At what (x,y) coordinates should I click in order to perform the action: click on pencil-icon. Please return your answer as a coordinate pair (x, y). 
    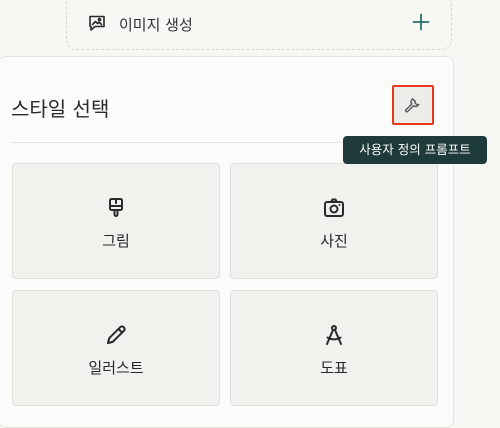
    Looking at the image, I should click on (116, 335).